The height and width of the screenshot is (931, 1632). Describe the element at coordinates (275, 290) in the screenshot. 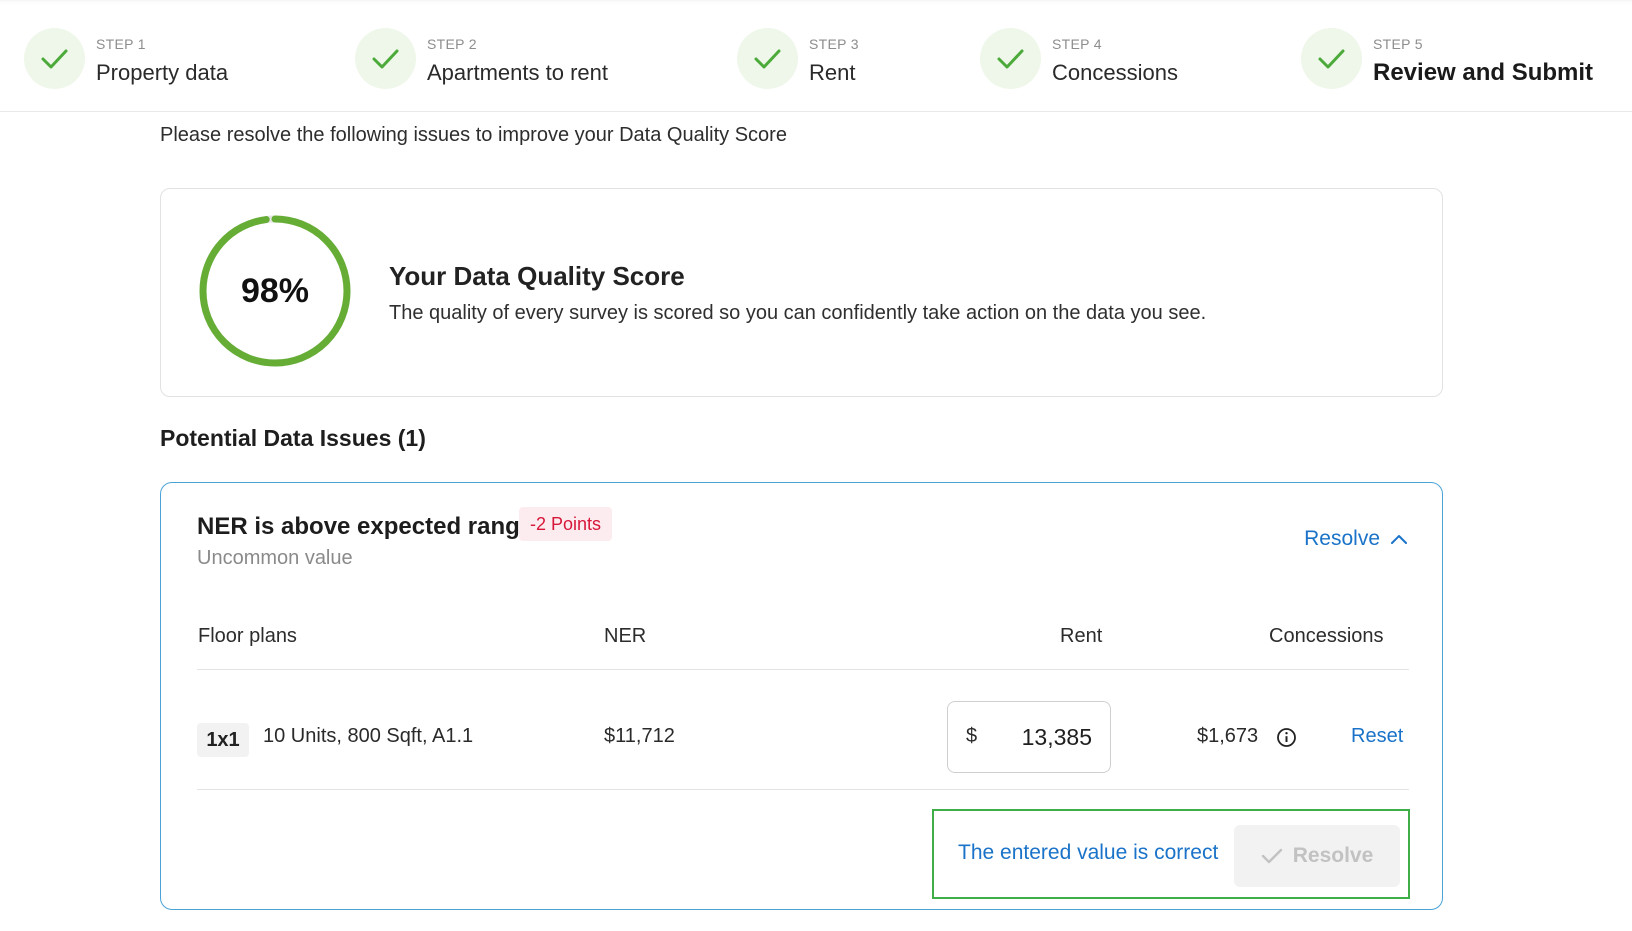

I see `score-value: 98%` at that location.